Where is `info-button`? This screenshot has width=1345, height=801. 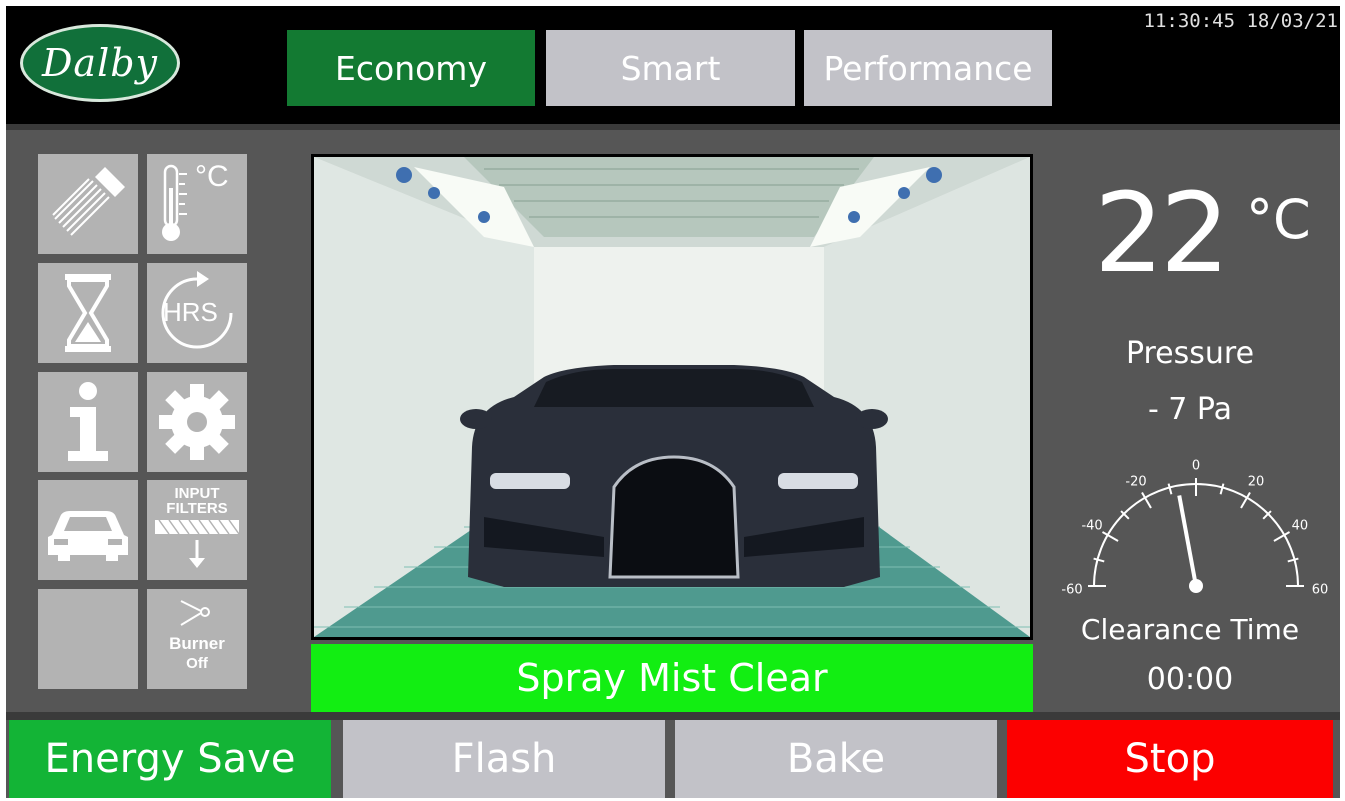 info-button is located at coordinates (88, 422).